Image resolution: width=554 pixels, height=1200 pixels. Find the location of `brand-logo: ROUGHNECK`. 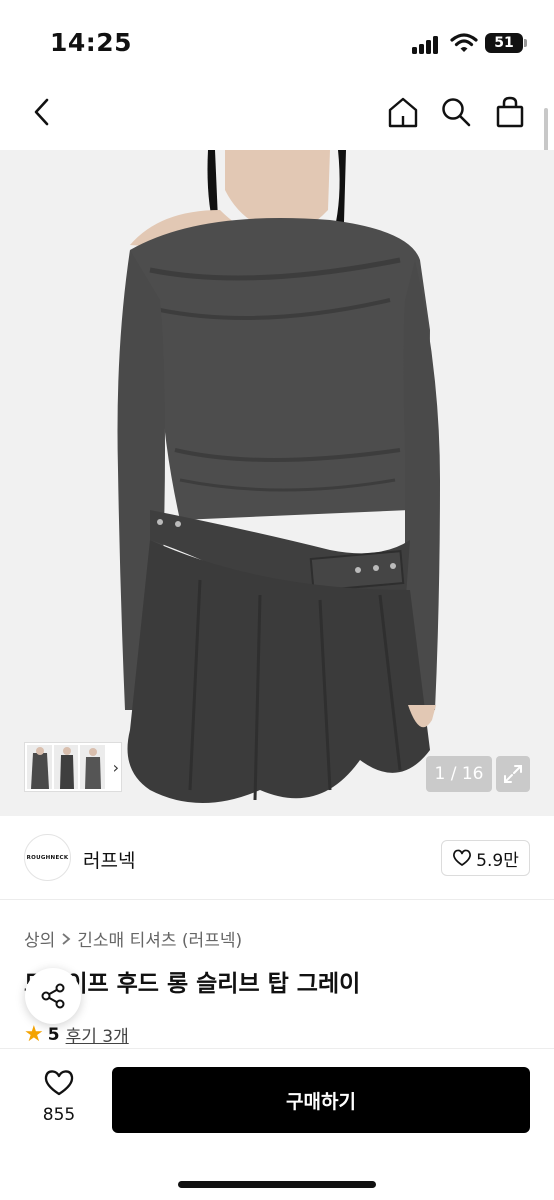

brand-logo: ROUGHNECK is located at coordinates (47, 857).